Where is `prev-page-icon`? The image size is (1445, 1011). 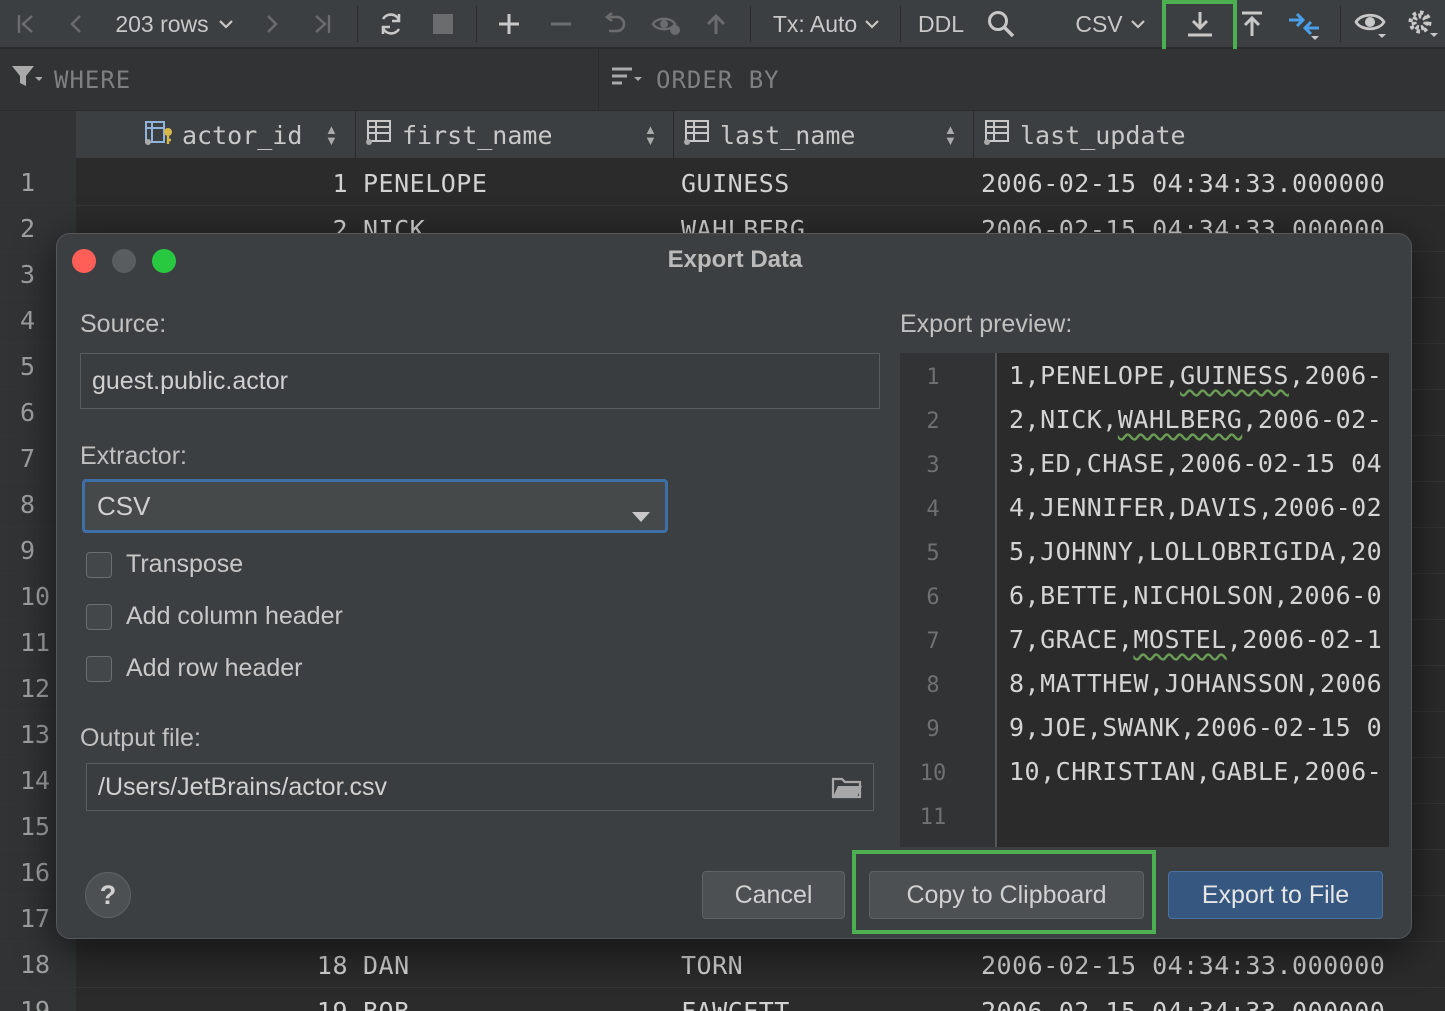 prev-page-icon is located at coordinates (76, 24).